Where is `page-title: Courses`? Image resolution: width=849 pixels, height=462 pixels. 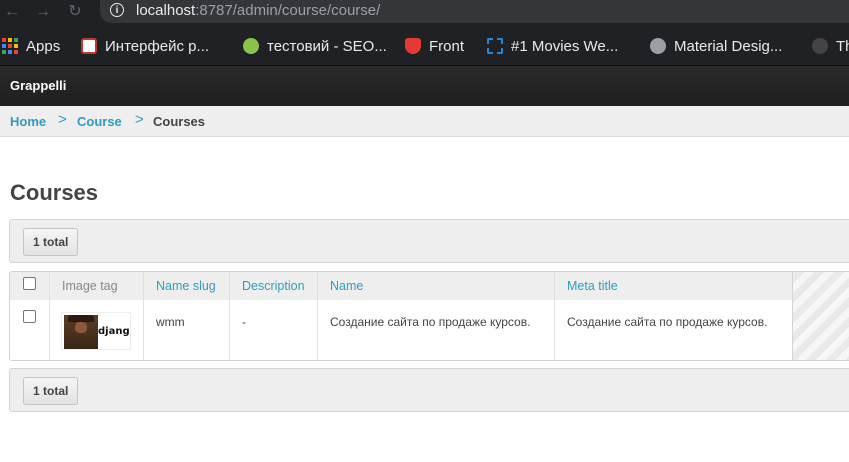 page-title: Courses is located at coordinates (54, 192).